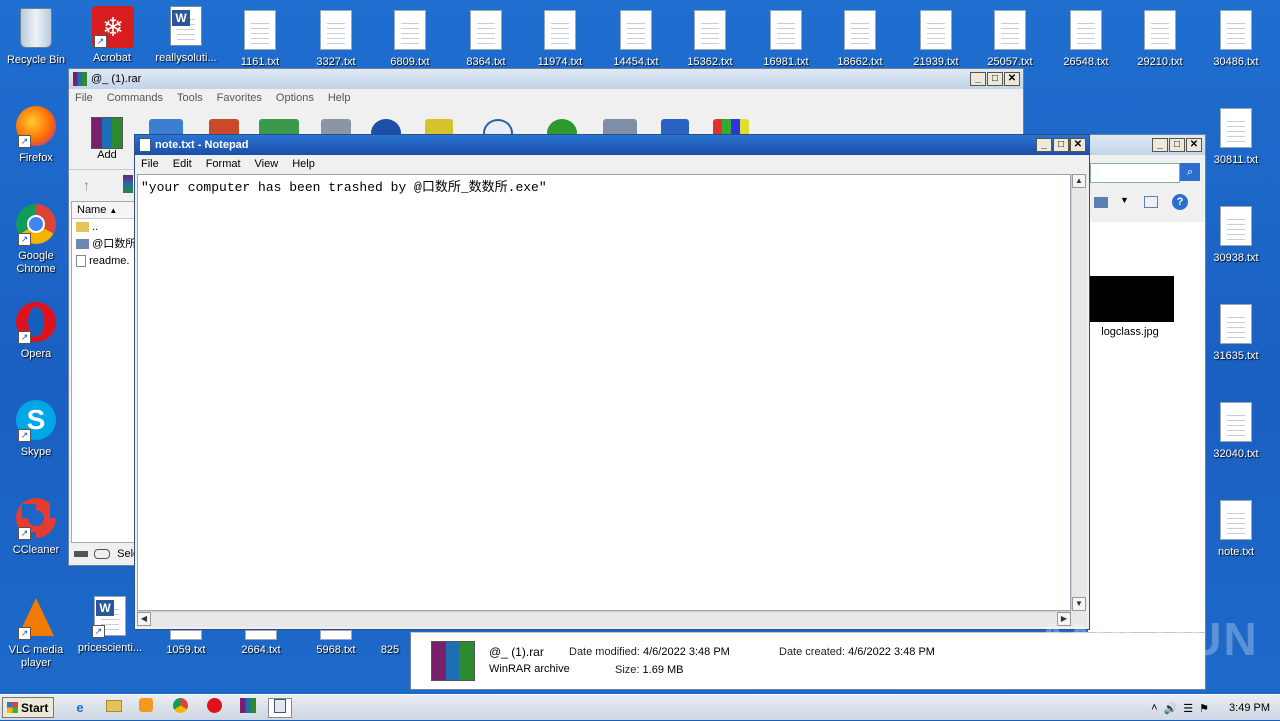  Describe the element at coordinates (114, 708) in the screenshot. I see `explorer-taskbar-icon` at that location.